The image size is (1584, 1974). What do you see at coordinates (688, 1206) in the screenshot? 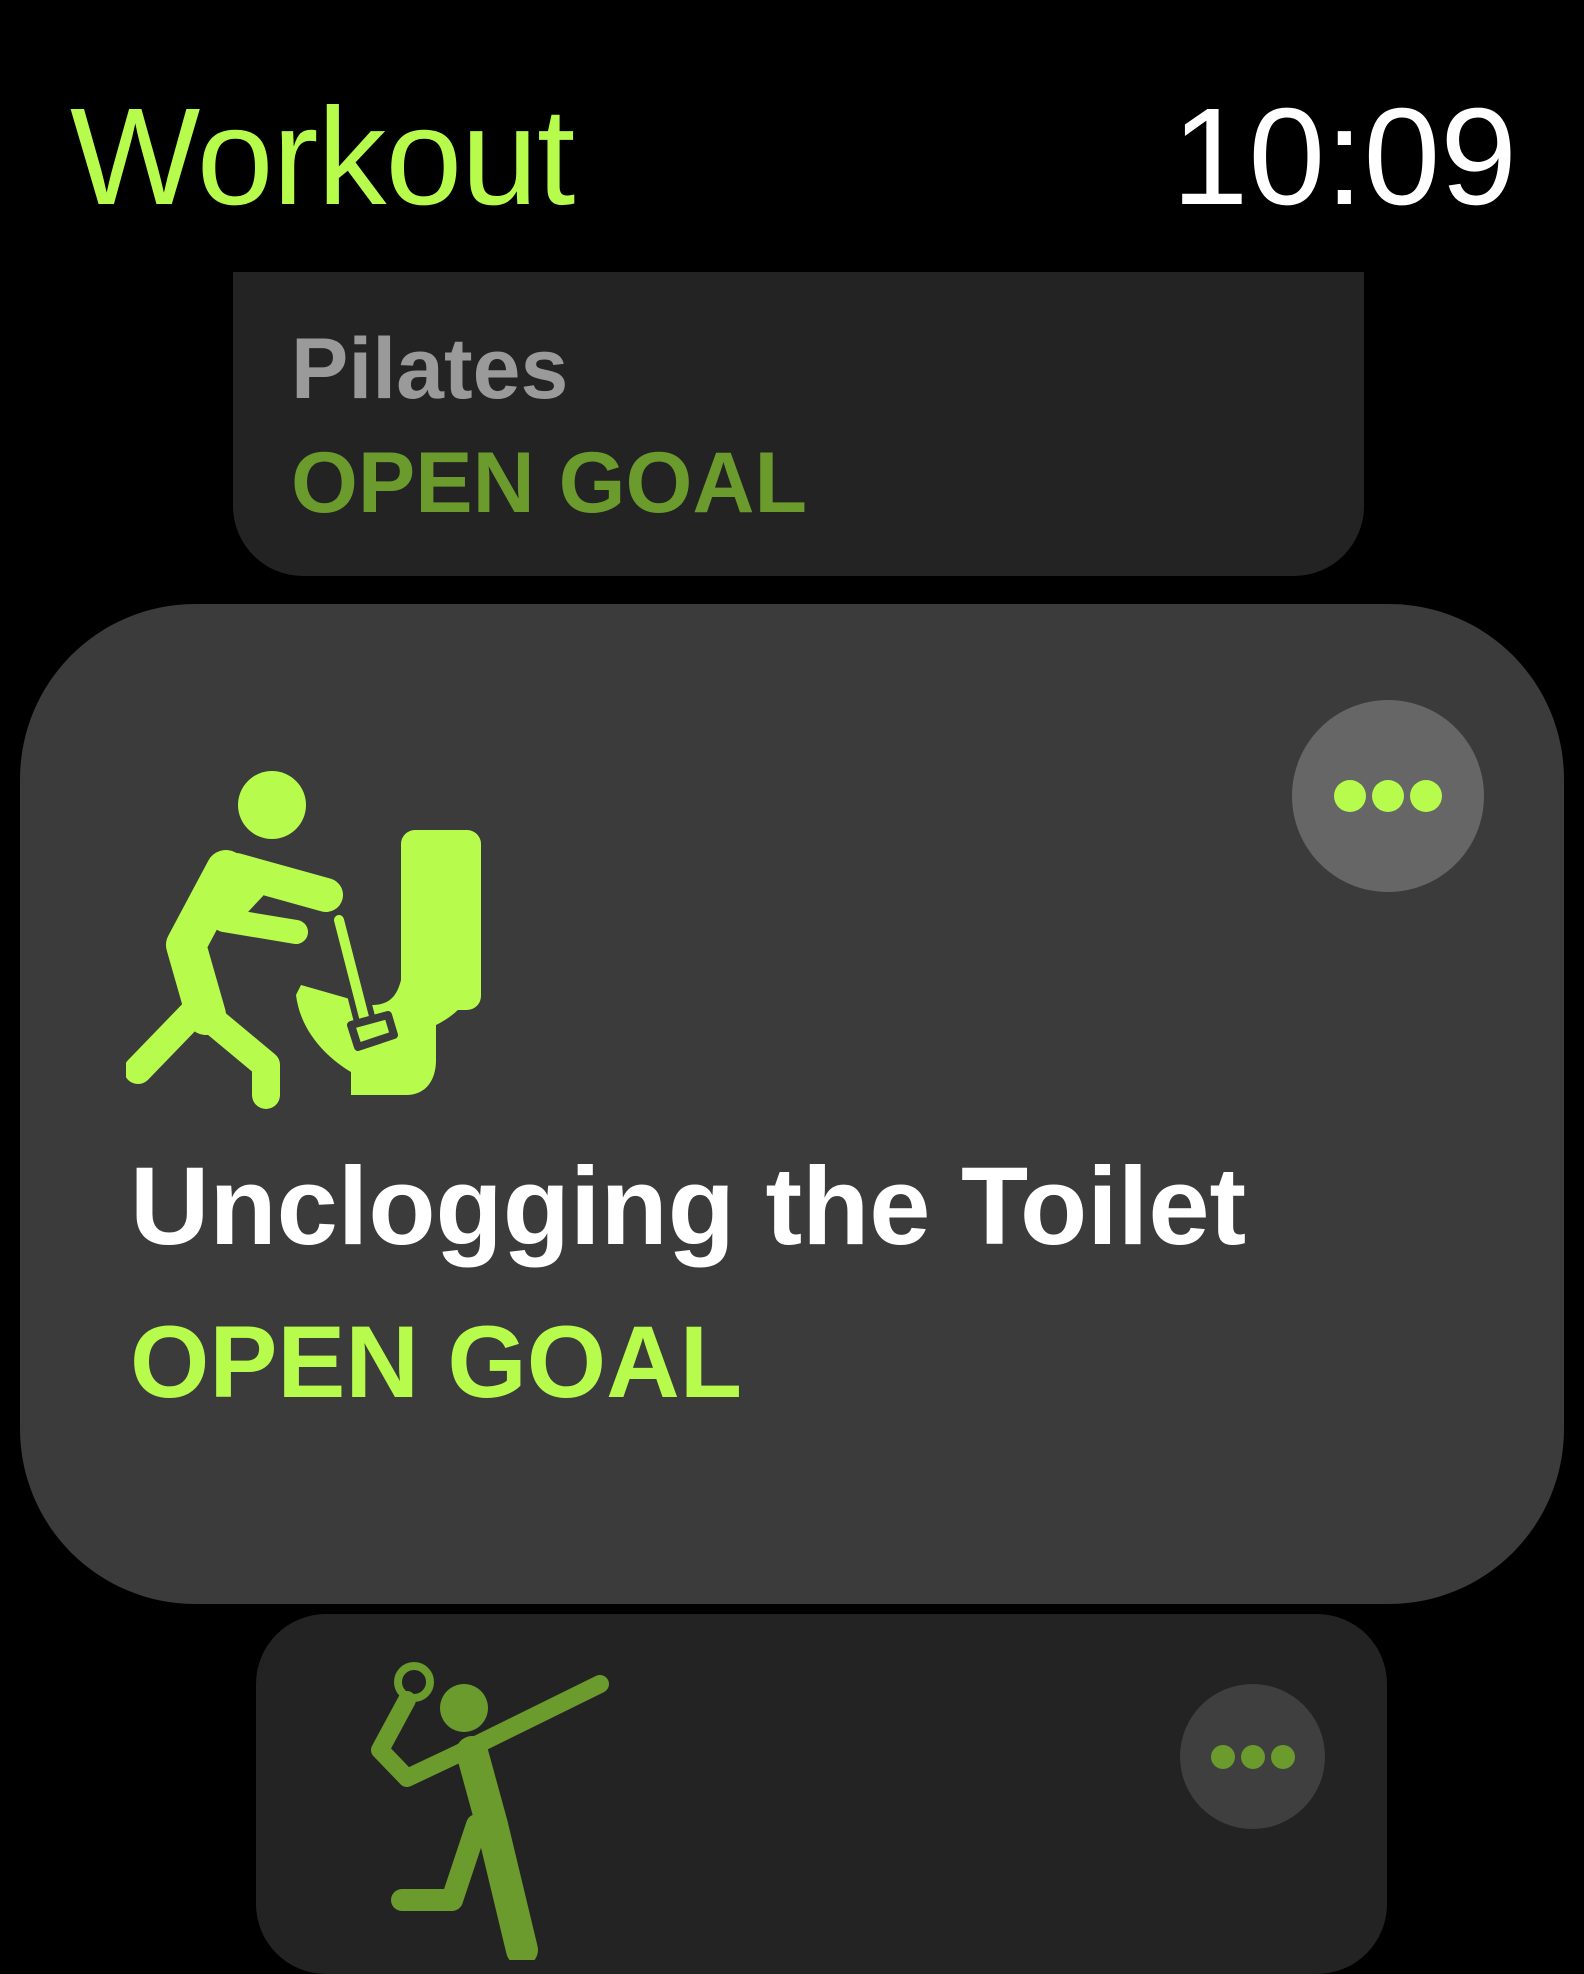
I see `workout-title: Unclogging the Toilet` at bounding box center [688, 1206].